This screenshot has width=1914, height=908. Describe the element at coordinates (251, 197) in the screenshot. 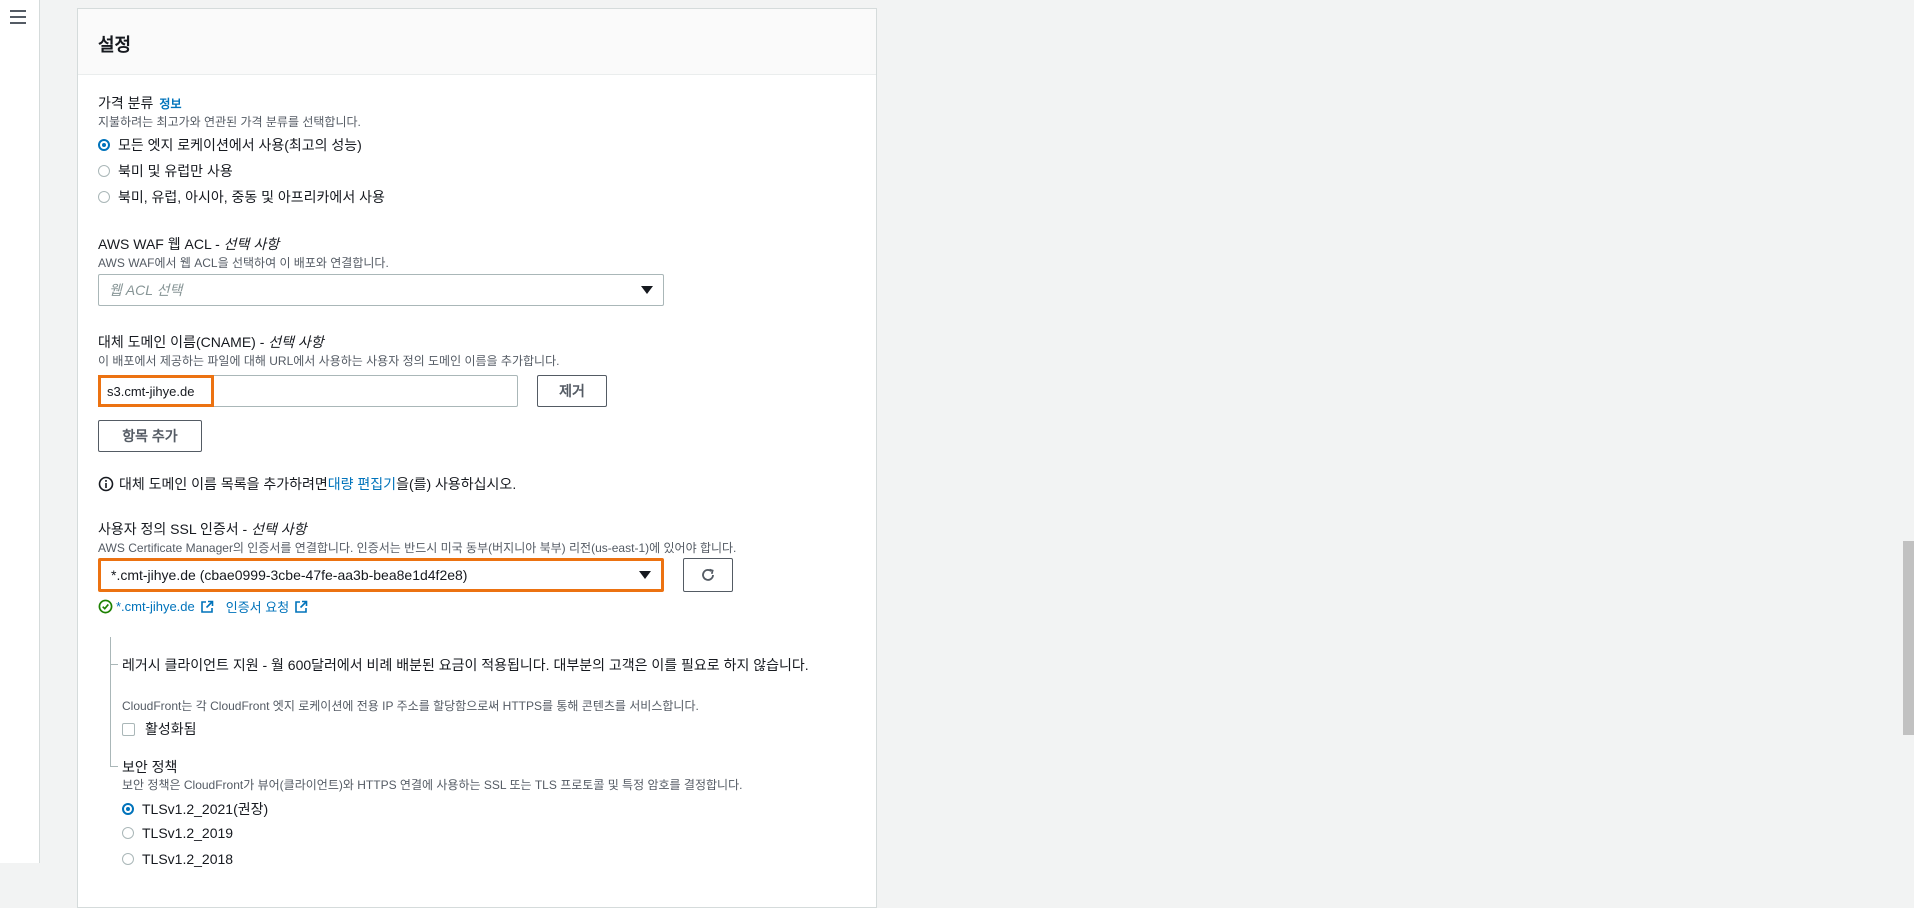

I see `radio-label: 북미, 유럽, 아시아, 중동 및 아프리카에서 사용` at that location.